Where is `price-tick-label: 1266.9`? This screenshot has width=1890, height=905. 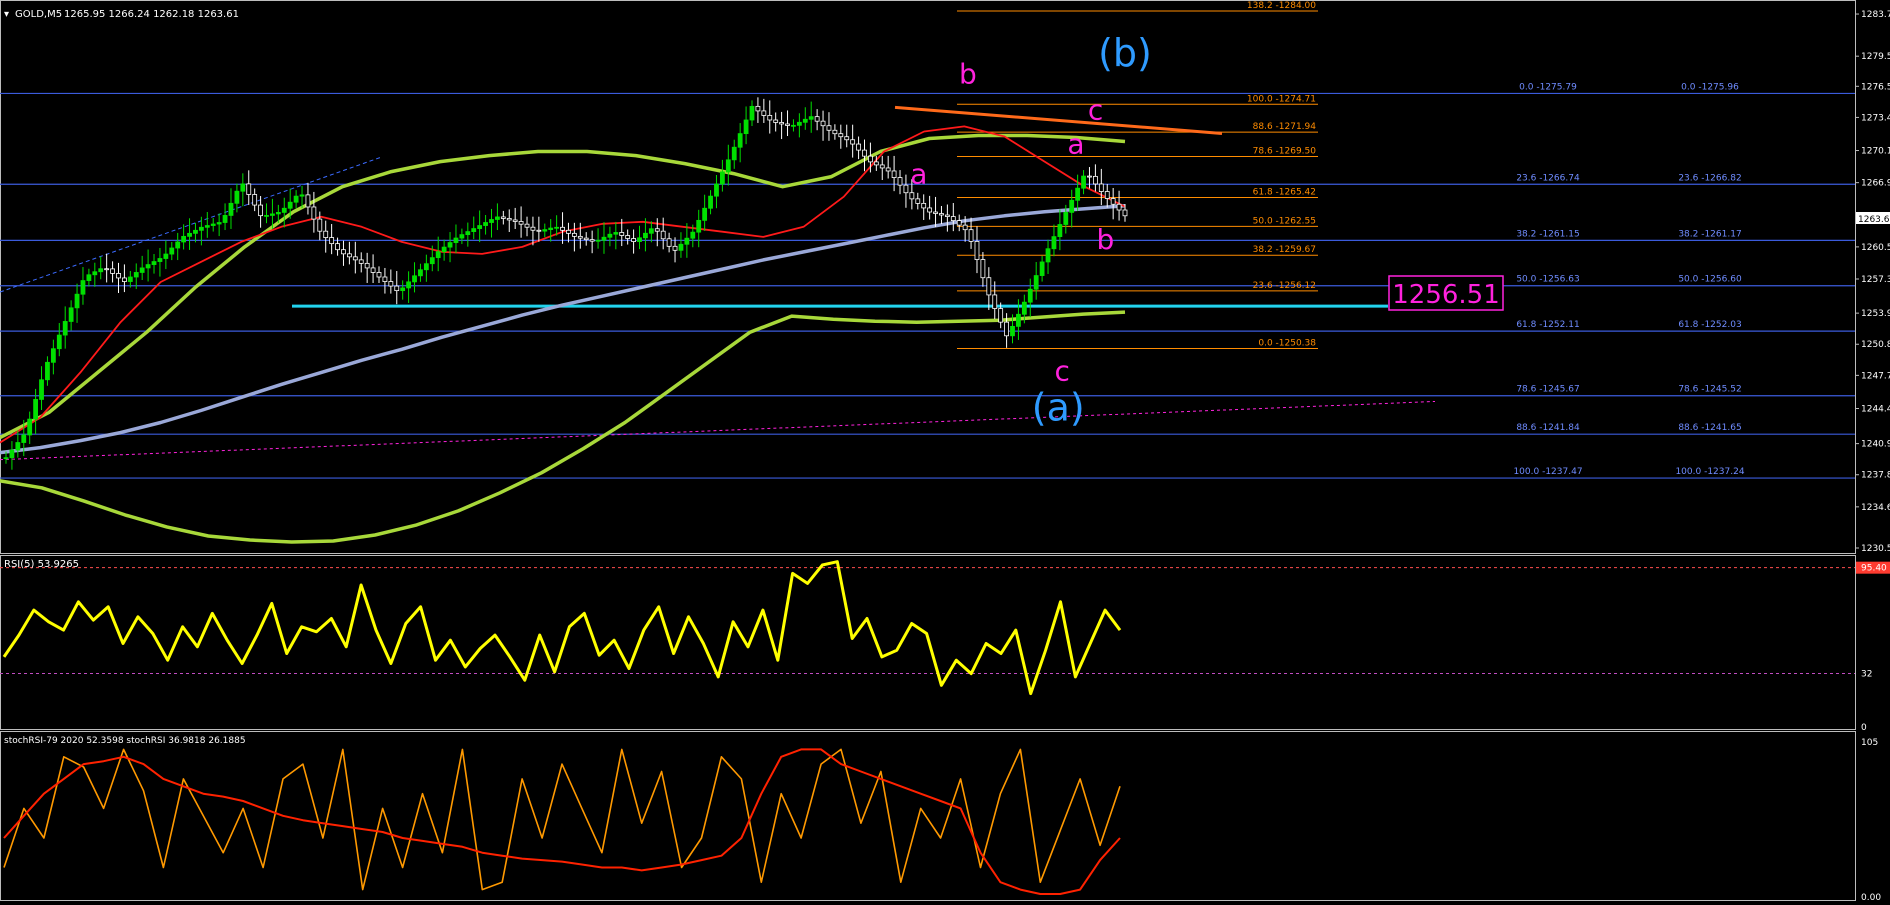 price-tick-label: 1266.9 is located at coordinates (1875, 184).